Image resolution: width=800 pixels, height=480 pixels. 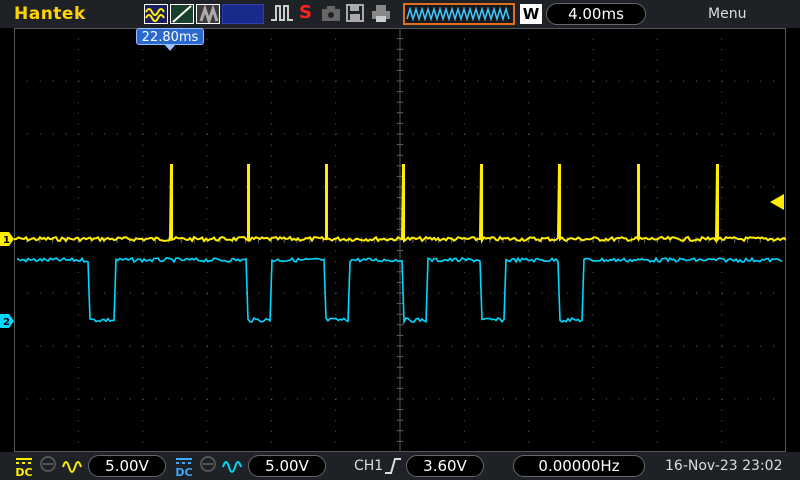 What do you see at coordinates (156, 14) in the screenshot?
I see `channel-wave-icon` at bounding box center [156, 14].